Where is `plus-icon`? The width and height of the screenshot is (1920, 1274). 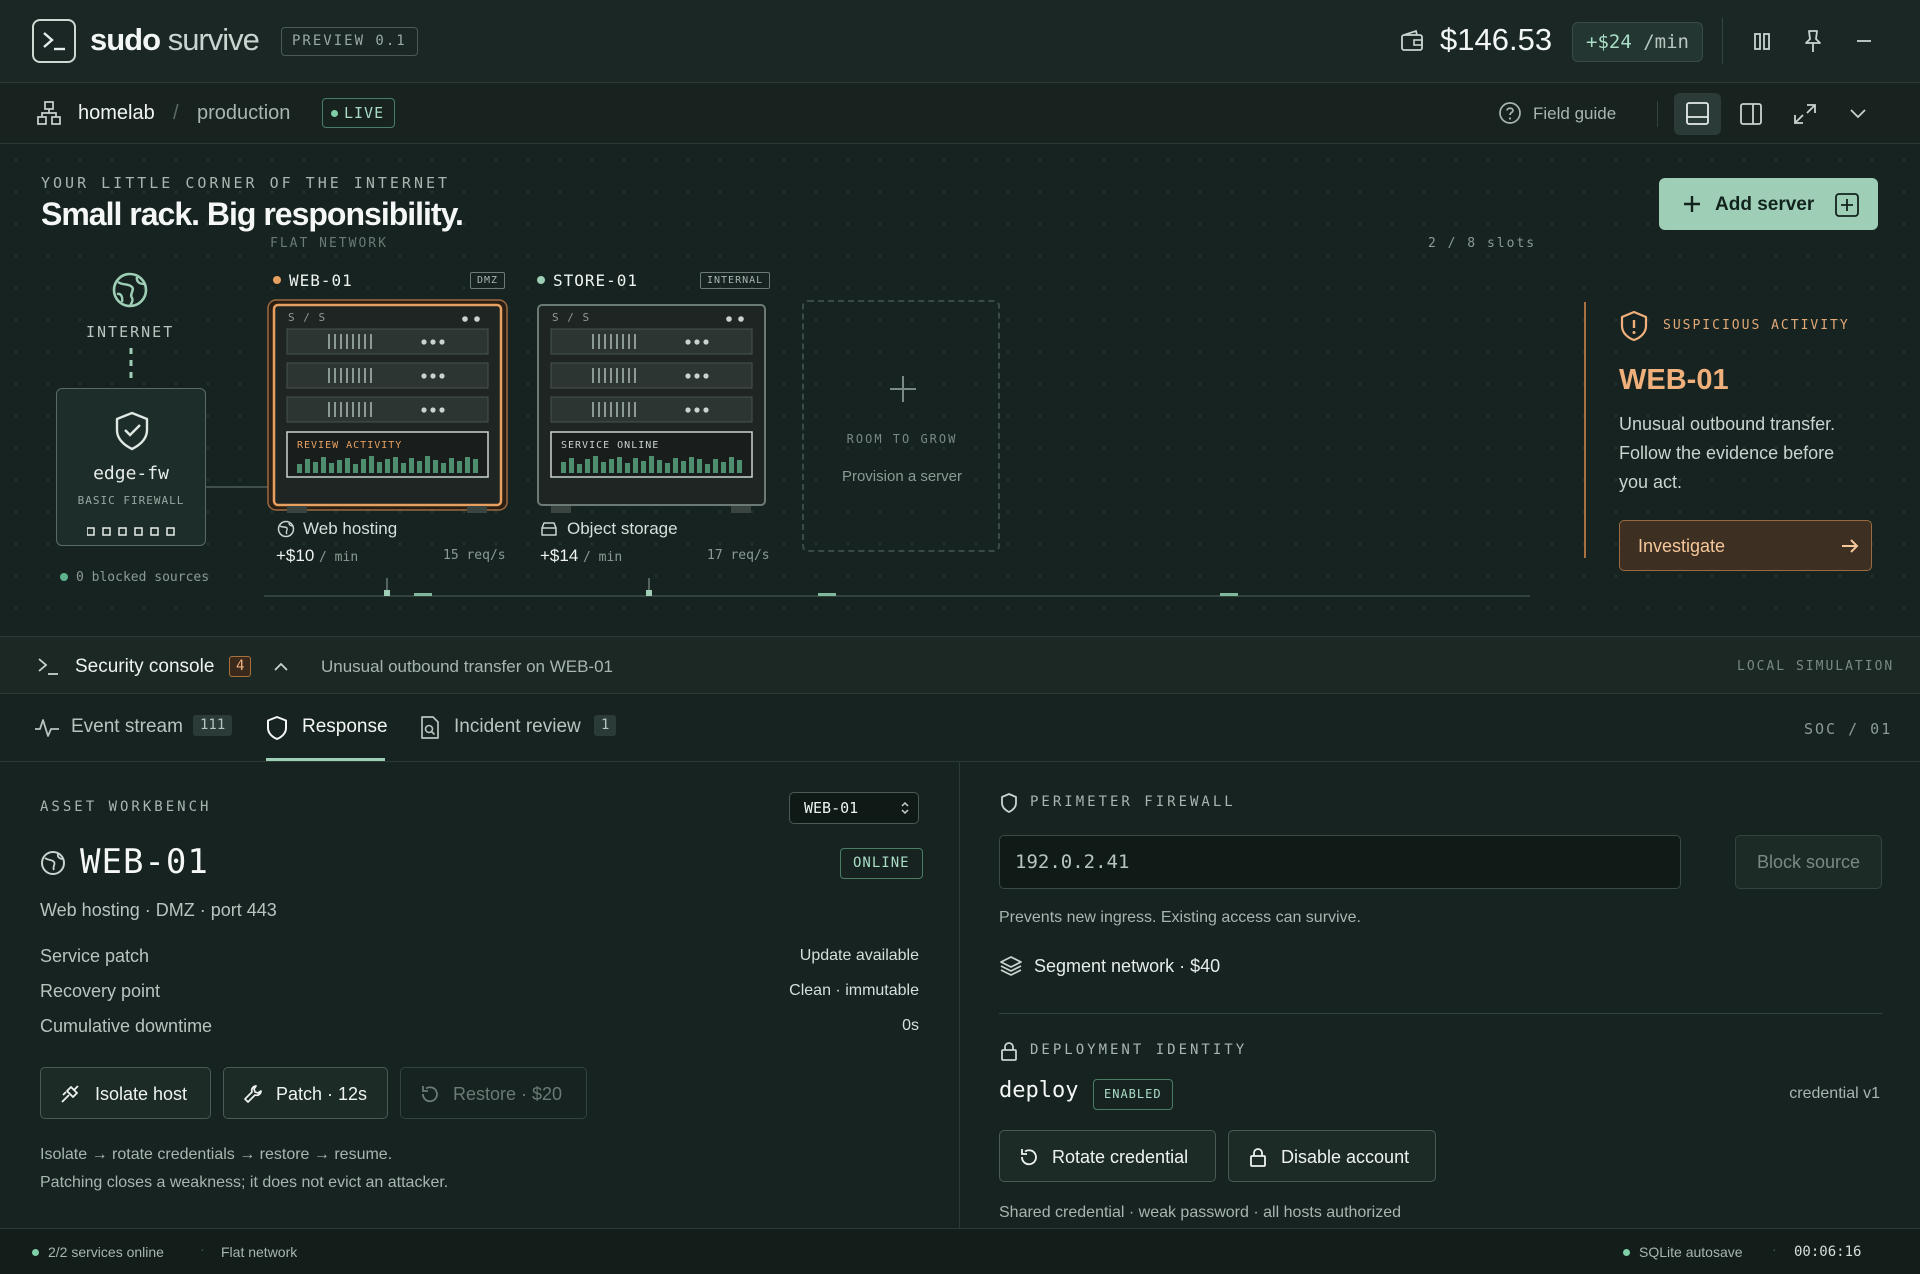
plus-icon is located at coordinates (903, 389).